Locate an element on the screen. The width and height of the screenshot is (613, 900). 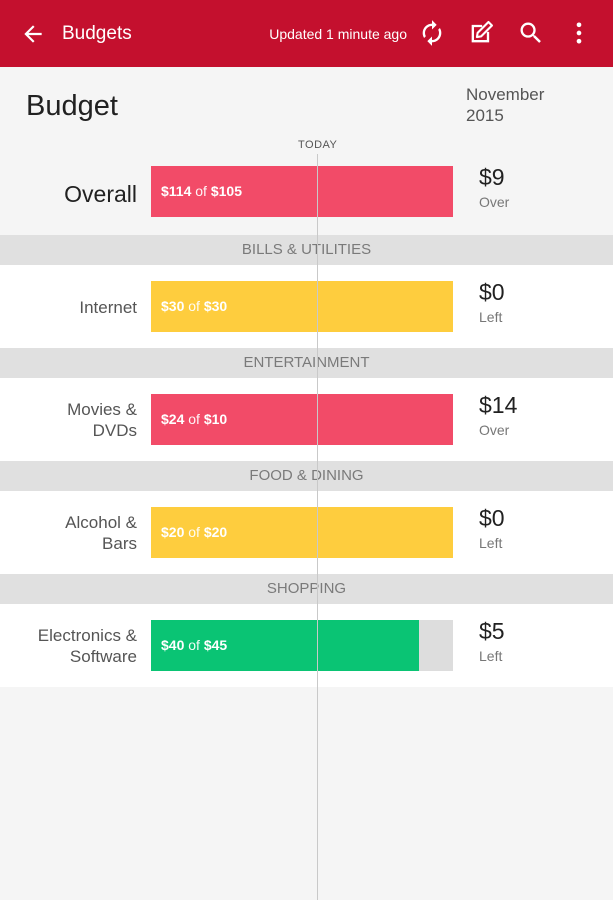
category-label-line: Software is located at coordinates (103, 656).